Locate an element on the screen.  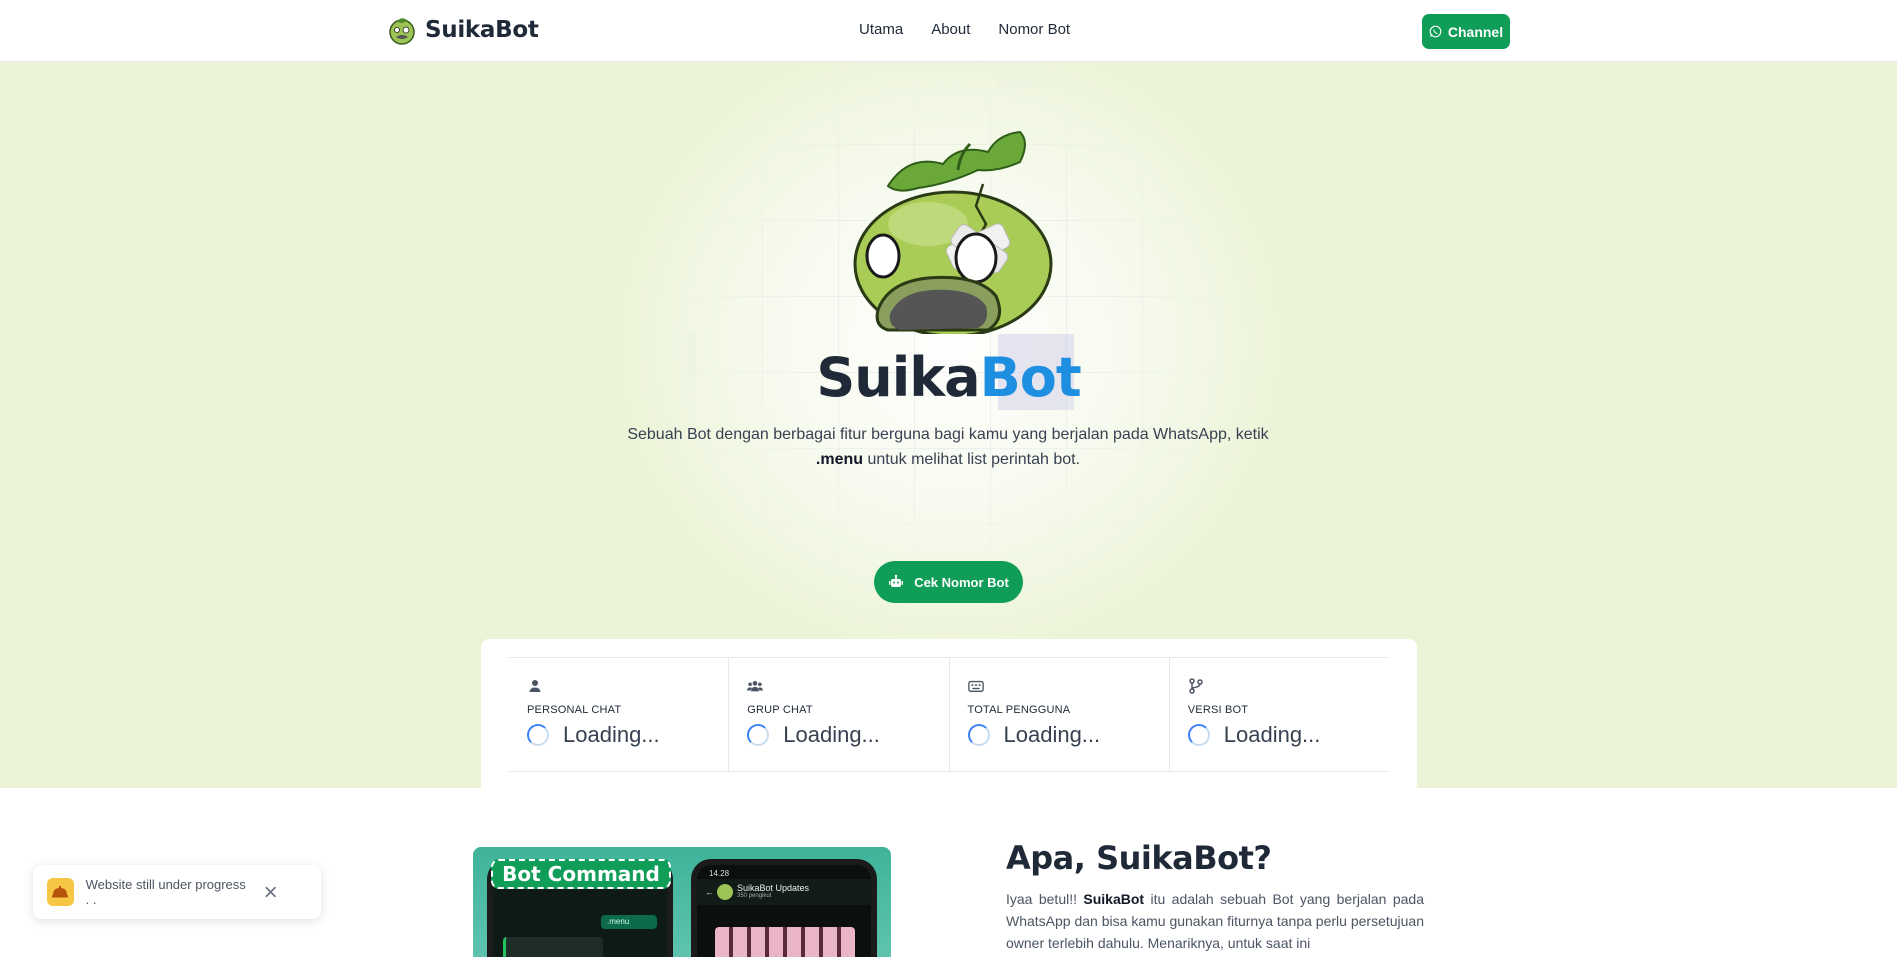
channel-name: SuikaBot Updates is located at coordinates (773, 888).